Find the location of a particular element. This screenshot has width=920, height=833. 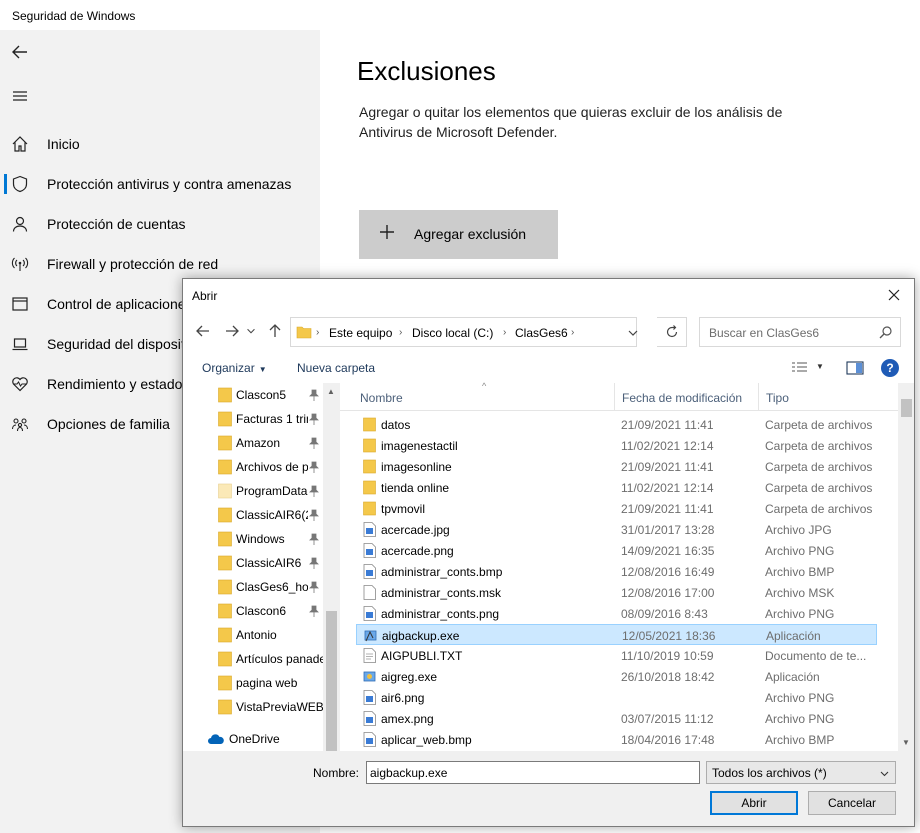

file-row: aigreg.exe 26/10/2018 18:42 Aplicación is located at coordinates (616, 676).